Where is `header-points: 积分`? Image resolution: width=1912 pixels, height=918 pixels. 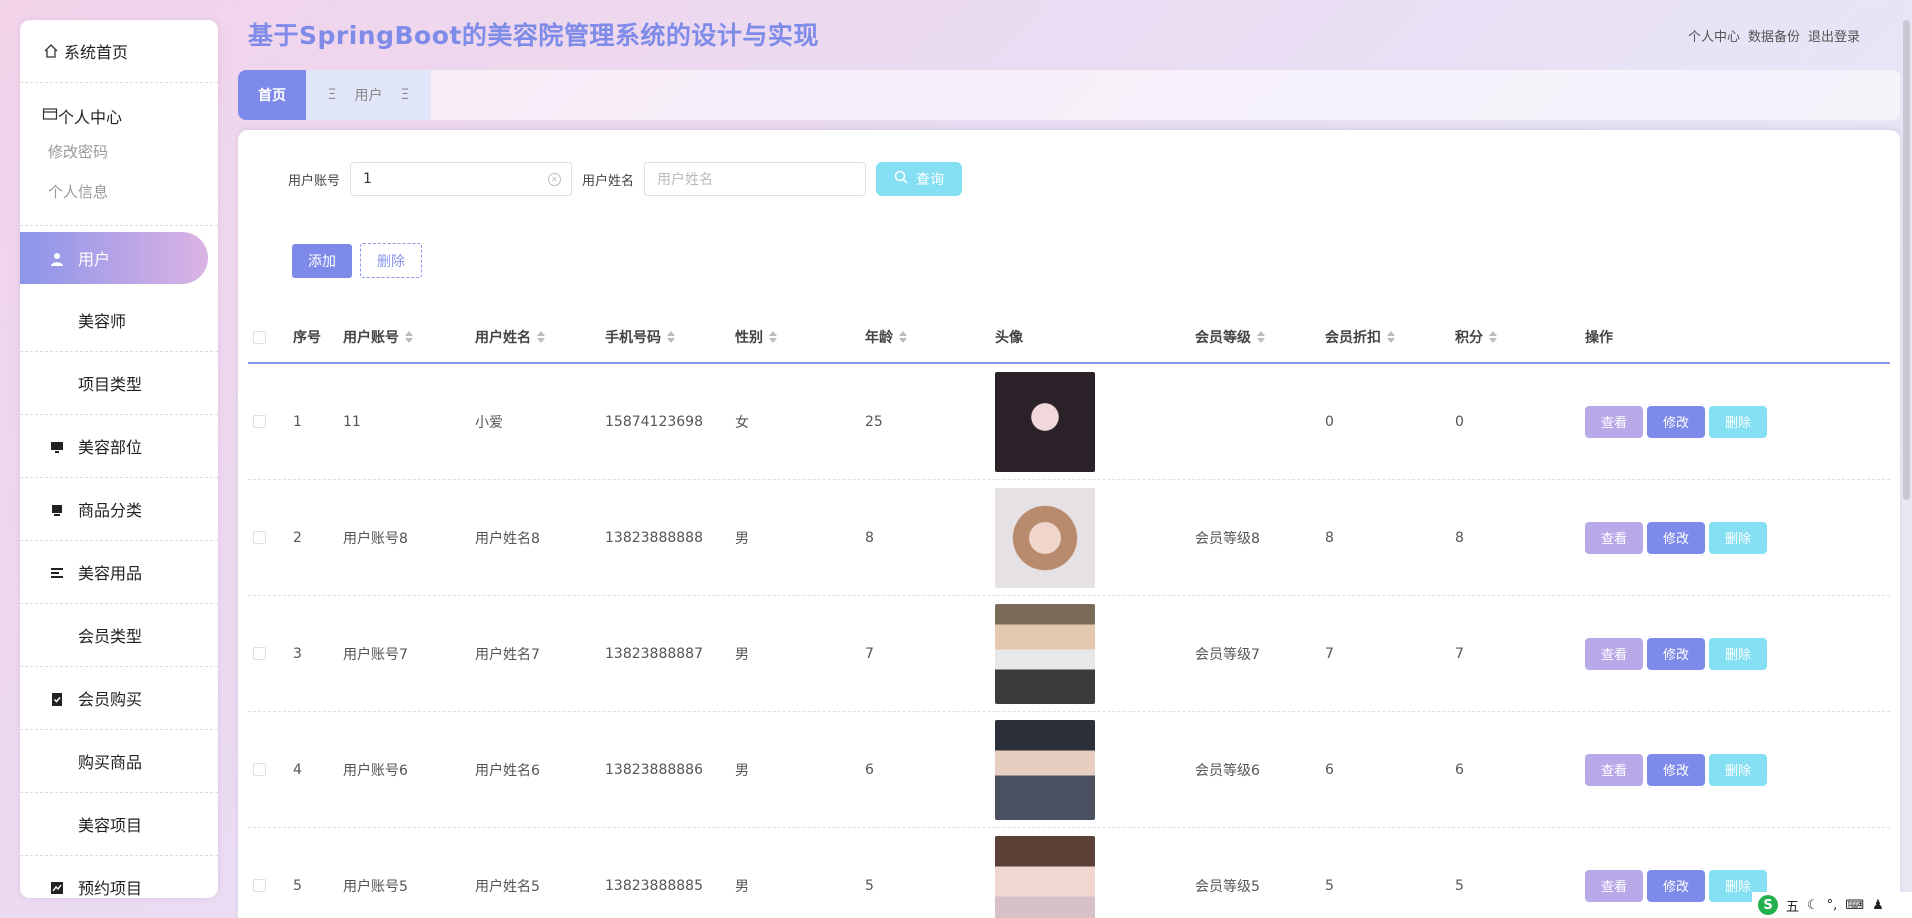
header-points: 积分 is located at coordinates (1520, 337).